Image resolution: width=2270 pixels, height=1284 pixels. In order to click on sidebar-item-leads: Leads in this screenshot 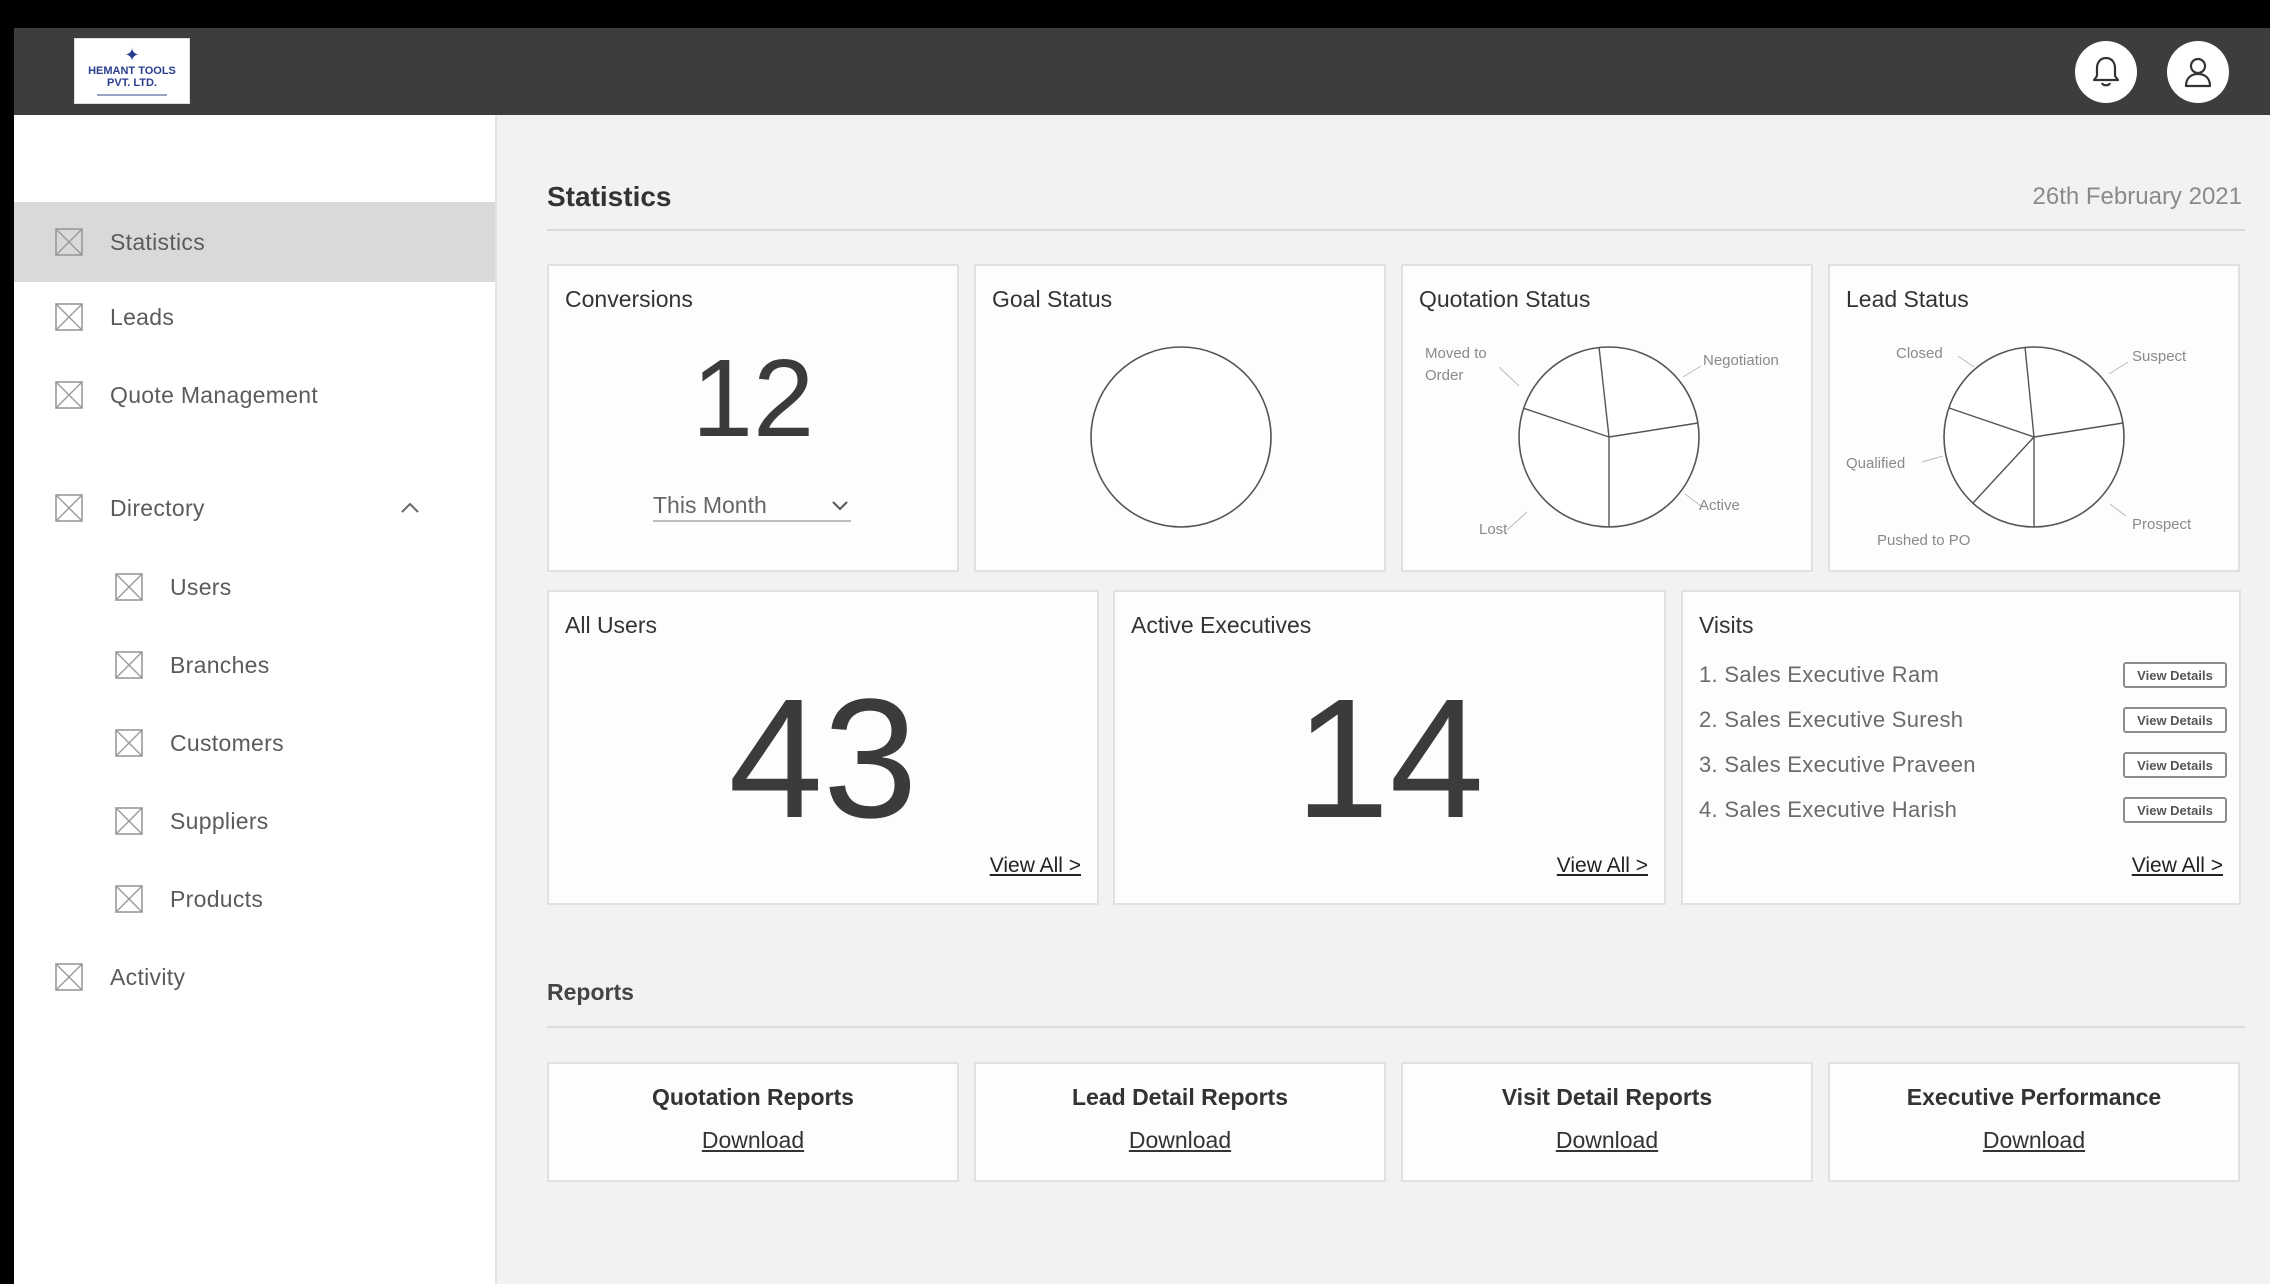, I will do `click(254, 317)`.